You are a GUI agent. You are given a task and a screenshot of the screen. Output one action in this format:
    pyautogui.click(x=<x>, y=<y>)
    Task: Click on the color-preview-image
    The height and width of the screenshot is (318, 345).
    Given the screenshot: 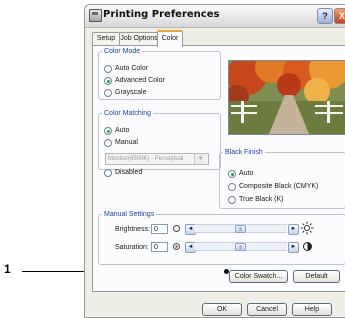 What is the action you would take?
    pyautogui.click(x=286, y=97)
    